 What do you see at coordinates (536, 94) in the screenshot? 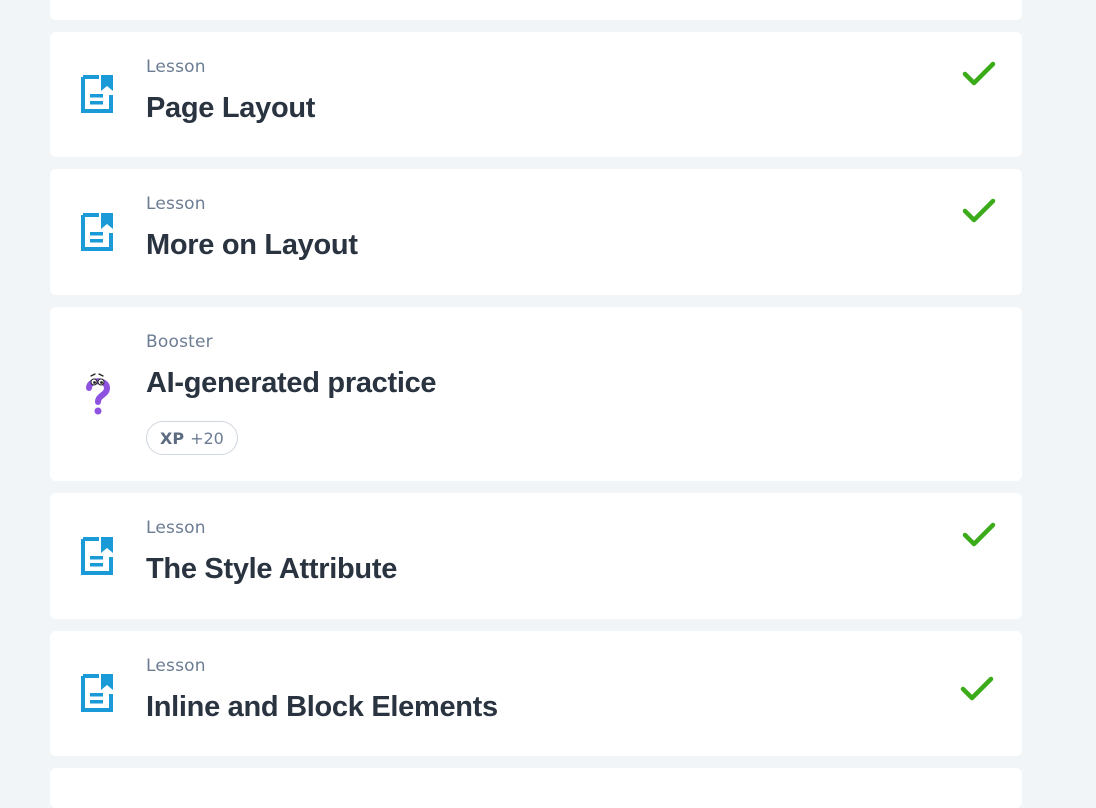
I see `lesson-item-page-layout: Lesson Page Layout` at bounding box center [536, 94].